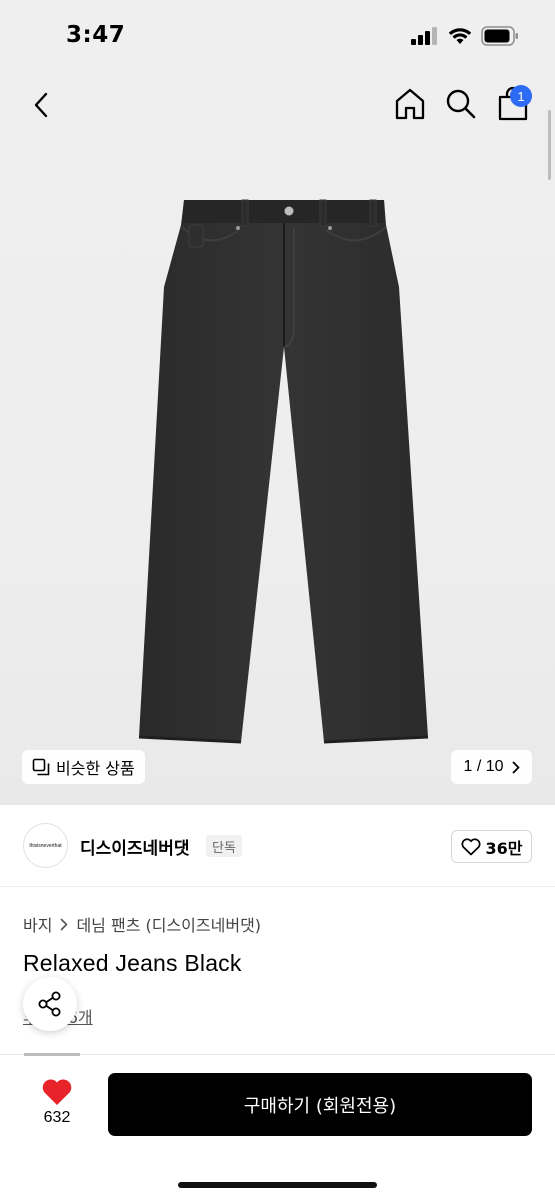 This screenshot has height=1200, width=555. I want to click on section-tab-indicator, so click(52, 1054).